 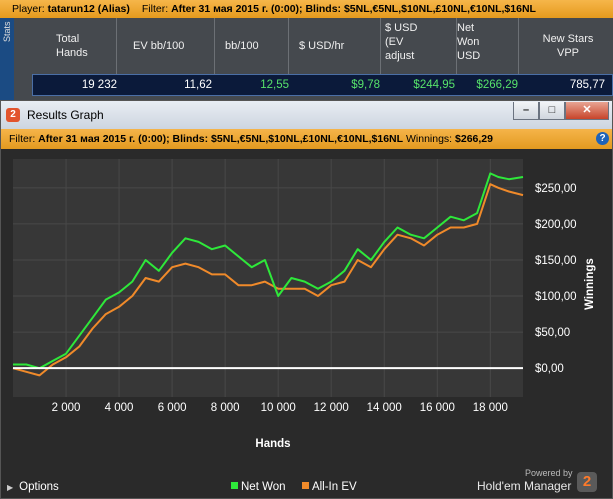 What do you see at coordinates (155, 9) in the screenshot?
I see `filter-label: Filter:` at bounding box center [155, 9].